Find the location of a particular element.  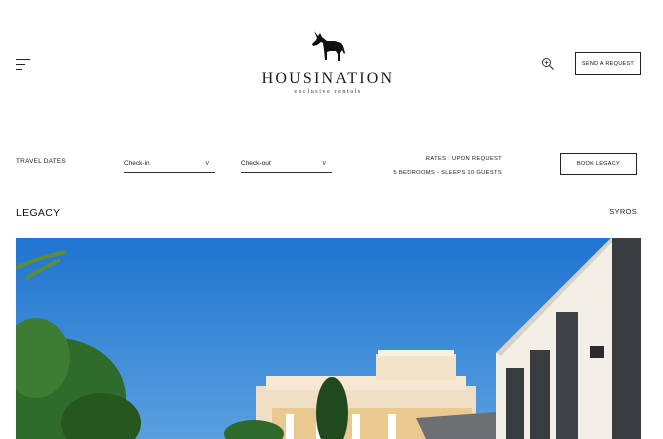

menu-toggle-button is located at coordinates (24, 64).